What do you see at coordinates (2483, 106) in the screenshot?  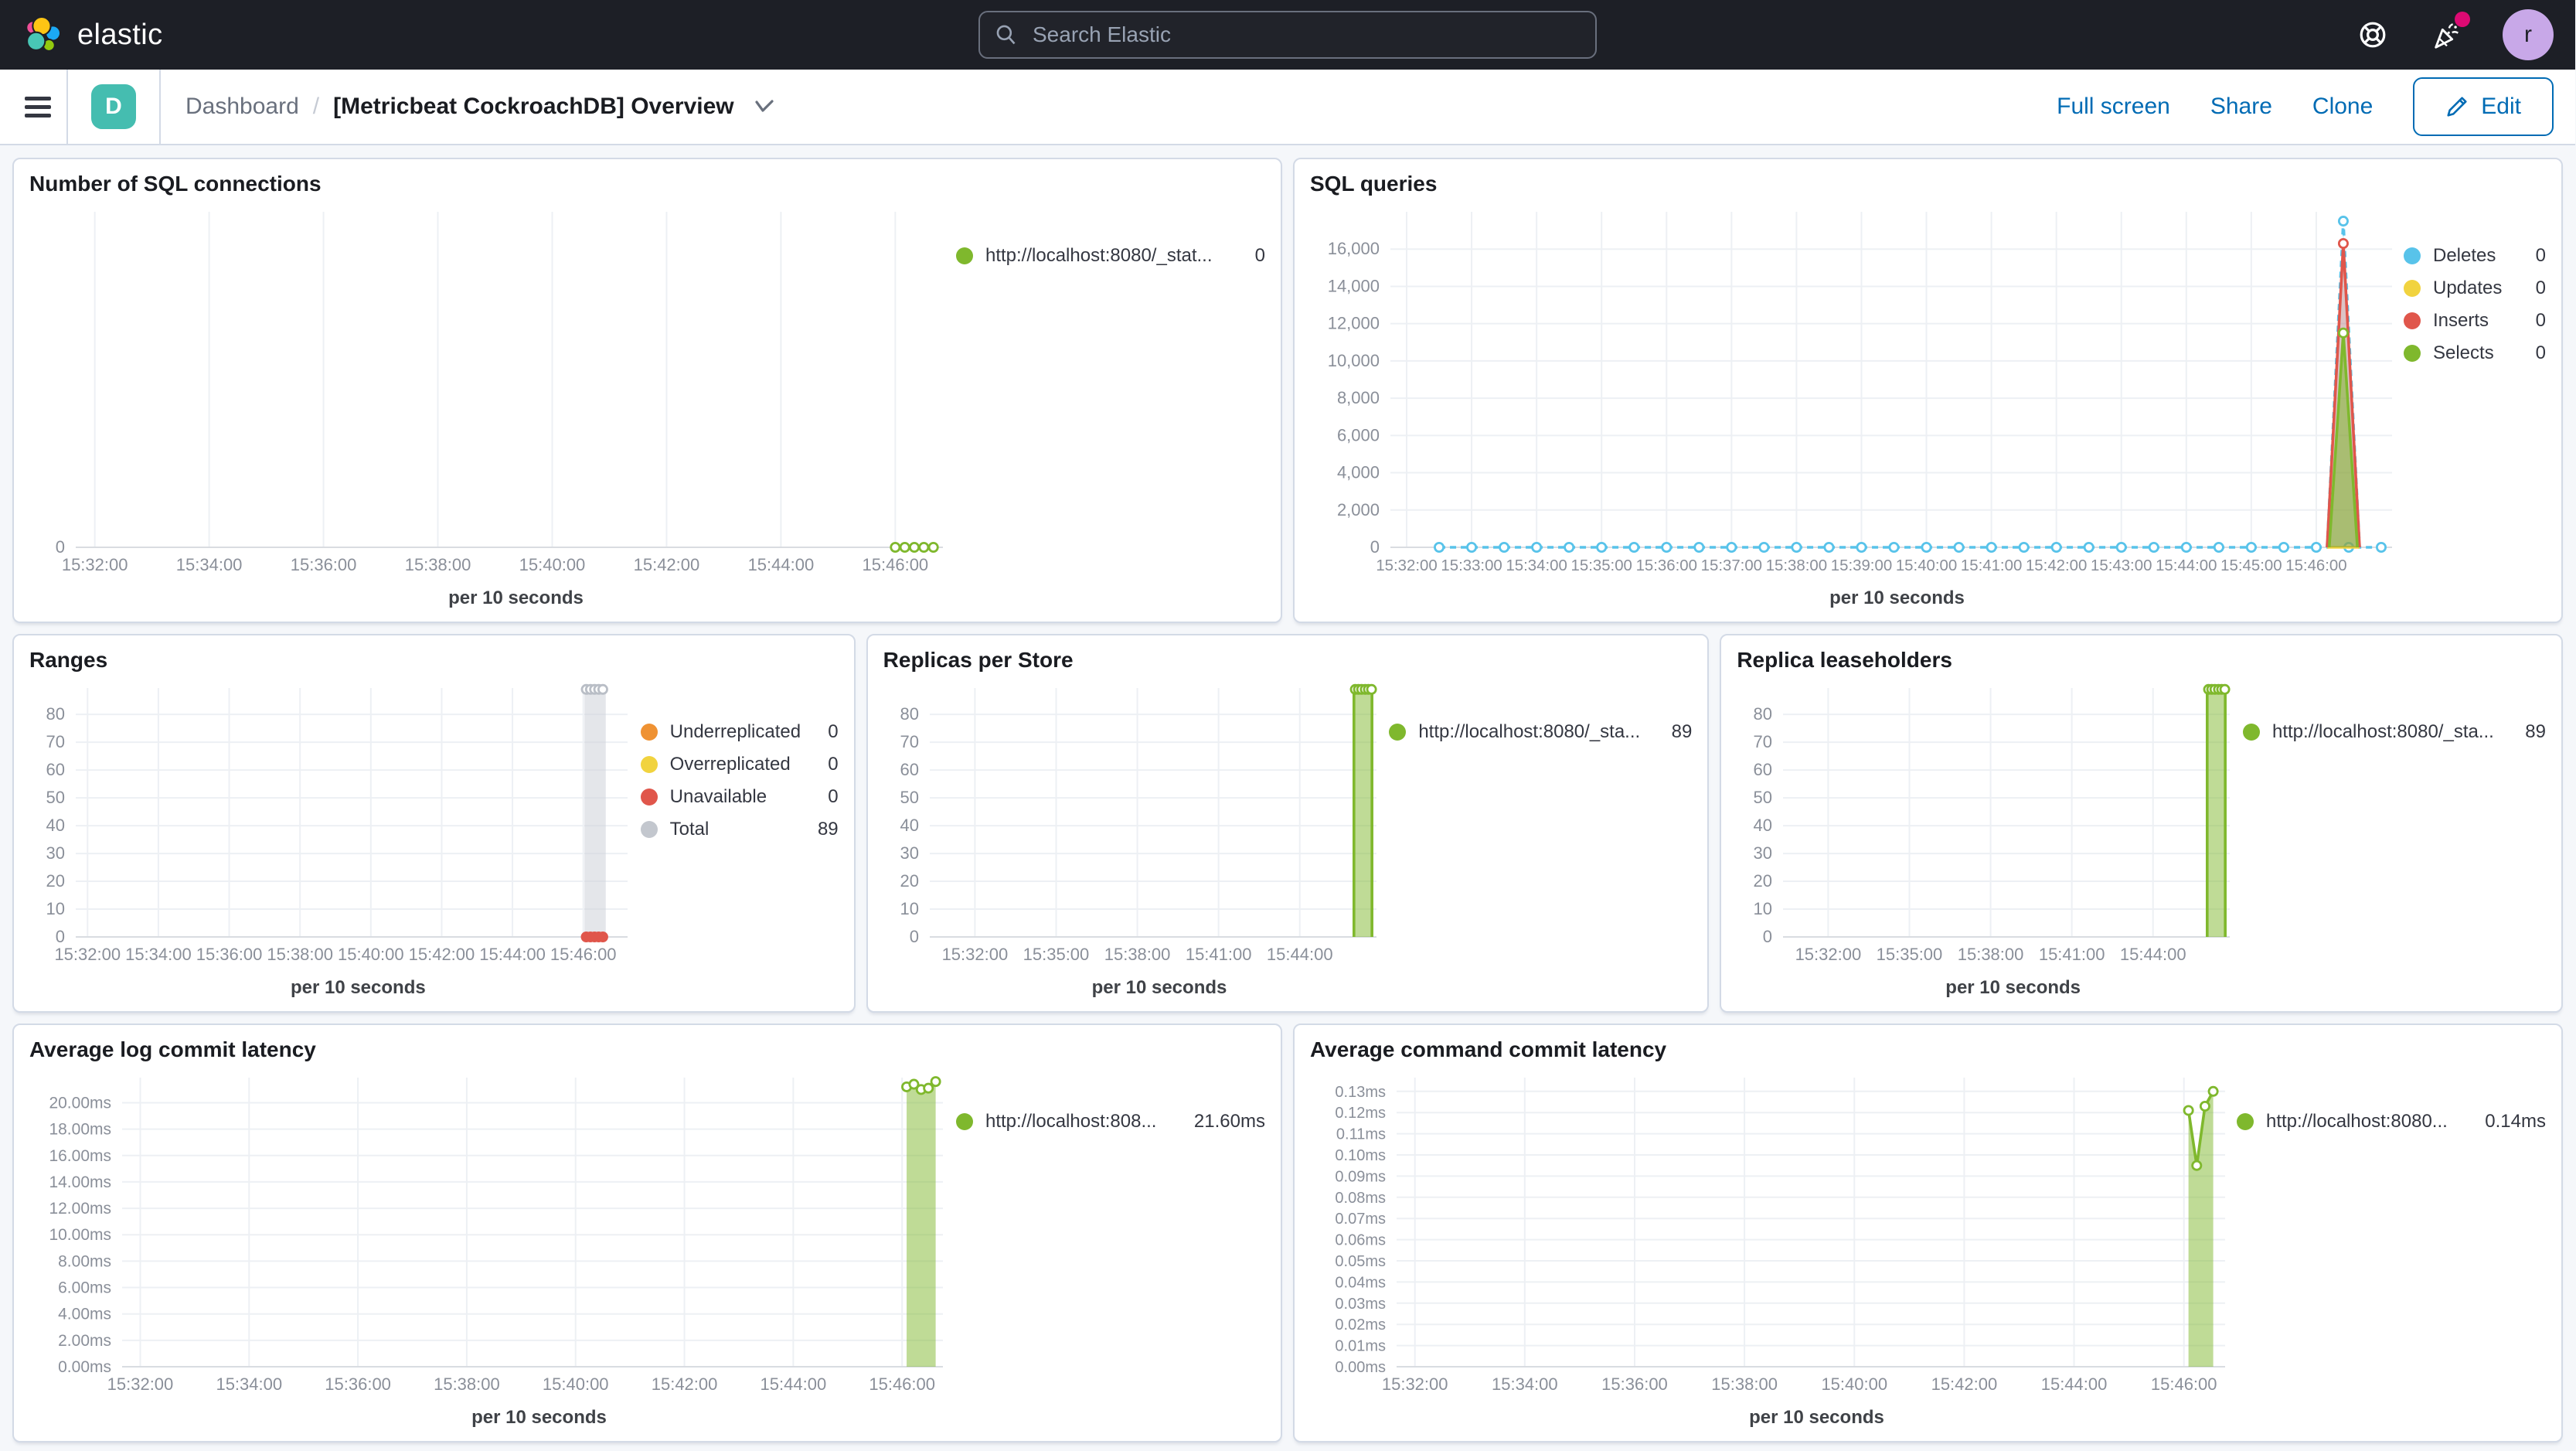 I see `edit-button: Edit` at bounding box center [2483, 106].